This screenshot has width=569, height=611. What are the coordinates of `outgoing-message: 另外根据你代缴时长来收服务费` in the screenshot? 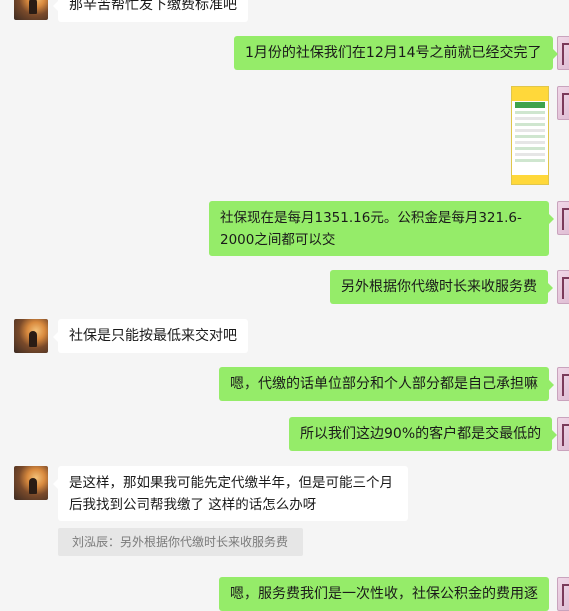 It's located at (441, 287).